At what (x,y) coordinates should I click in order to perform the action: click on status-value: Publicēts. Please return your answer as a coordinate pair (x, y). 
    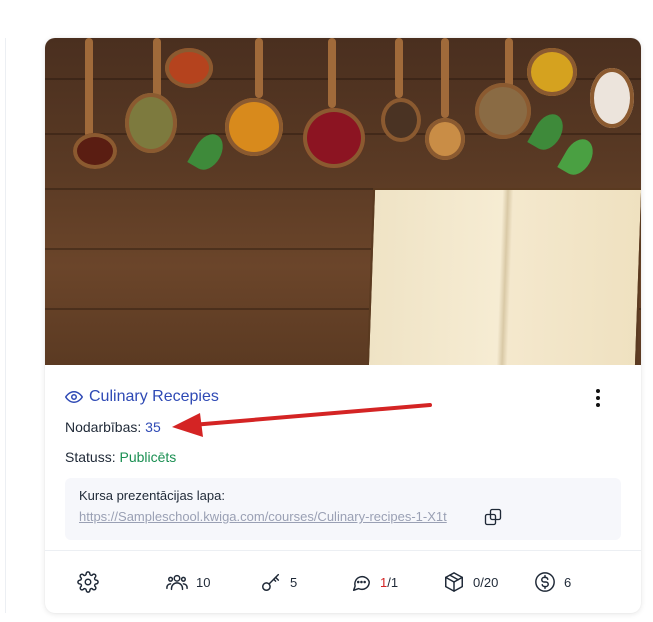
    Looking at the image, I should click on (148, 457).